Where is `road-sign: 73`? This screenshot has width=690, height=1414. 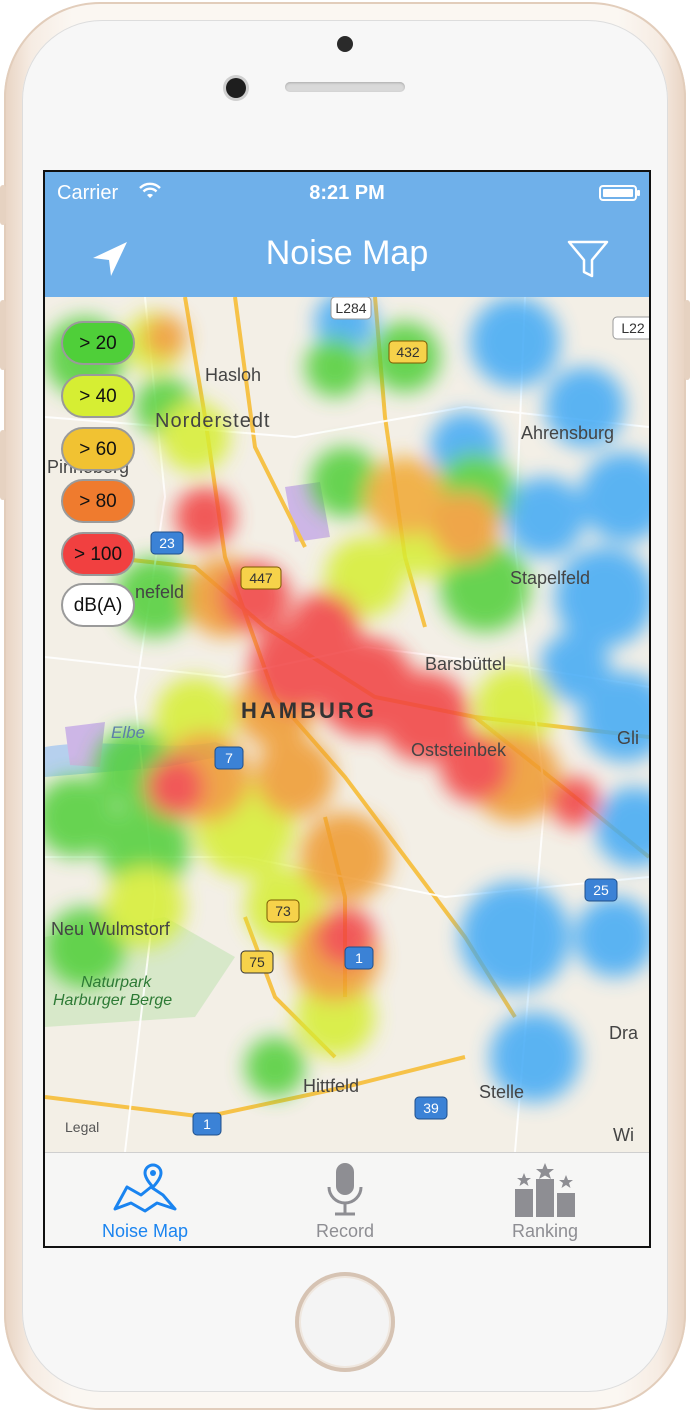
road-sign: 73 is located at coordinates (283, 911).